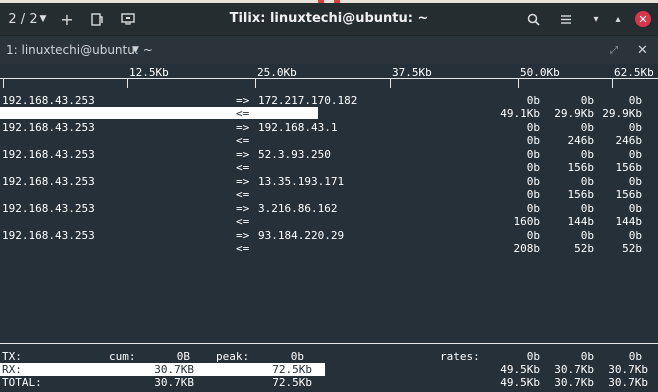 The image size is (658, 392). What do you see at coordinates (298, 127) in the screenshot?
I see `destination-host: 192.168.43.1` at bounding box center [298, 127].